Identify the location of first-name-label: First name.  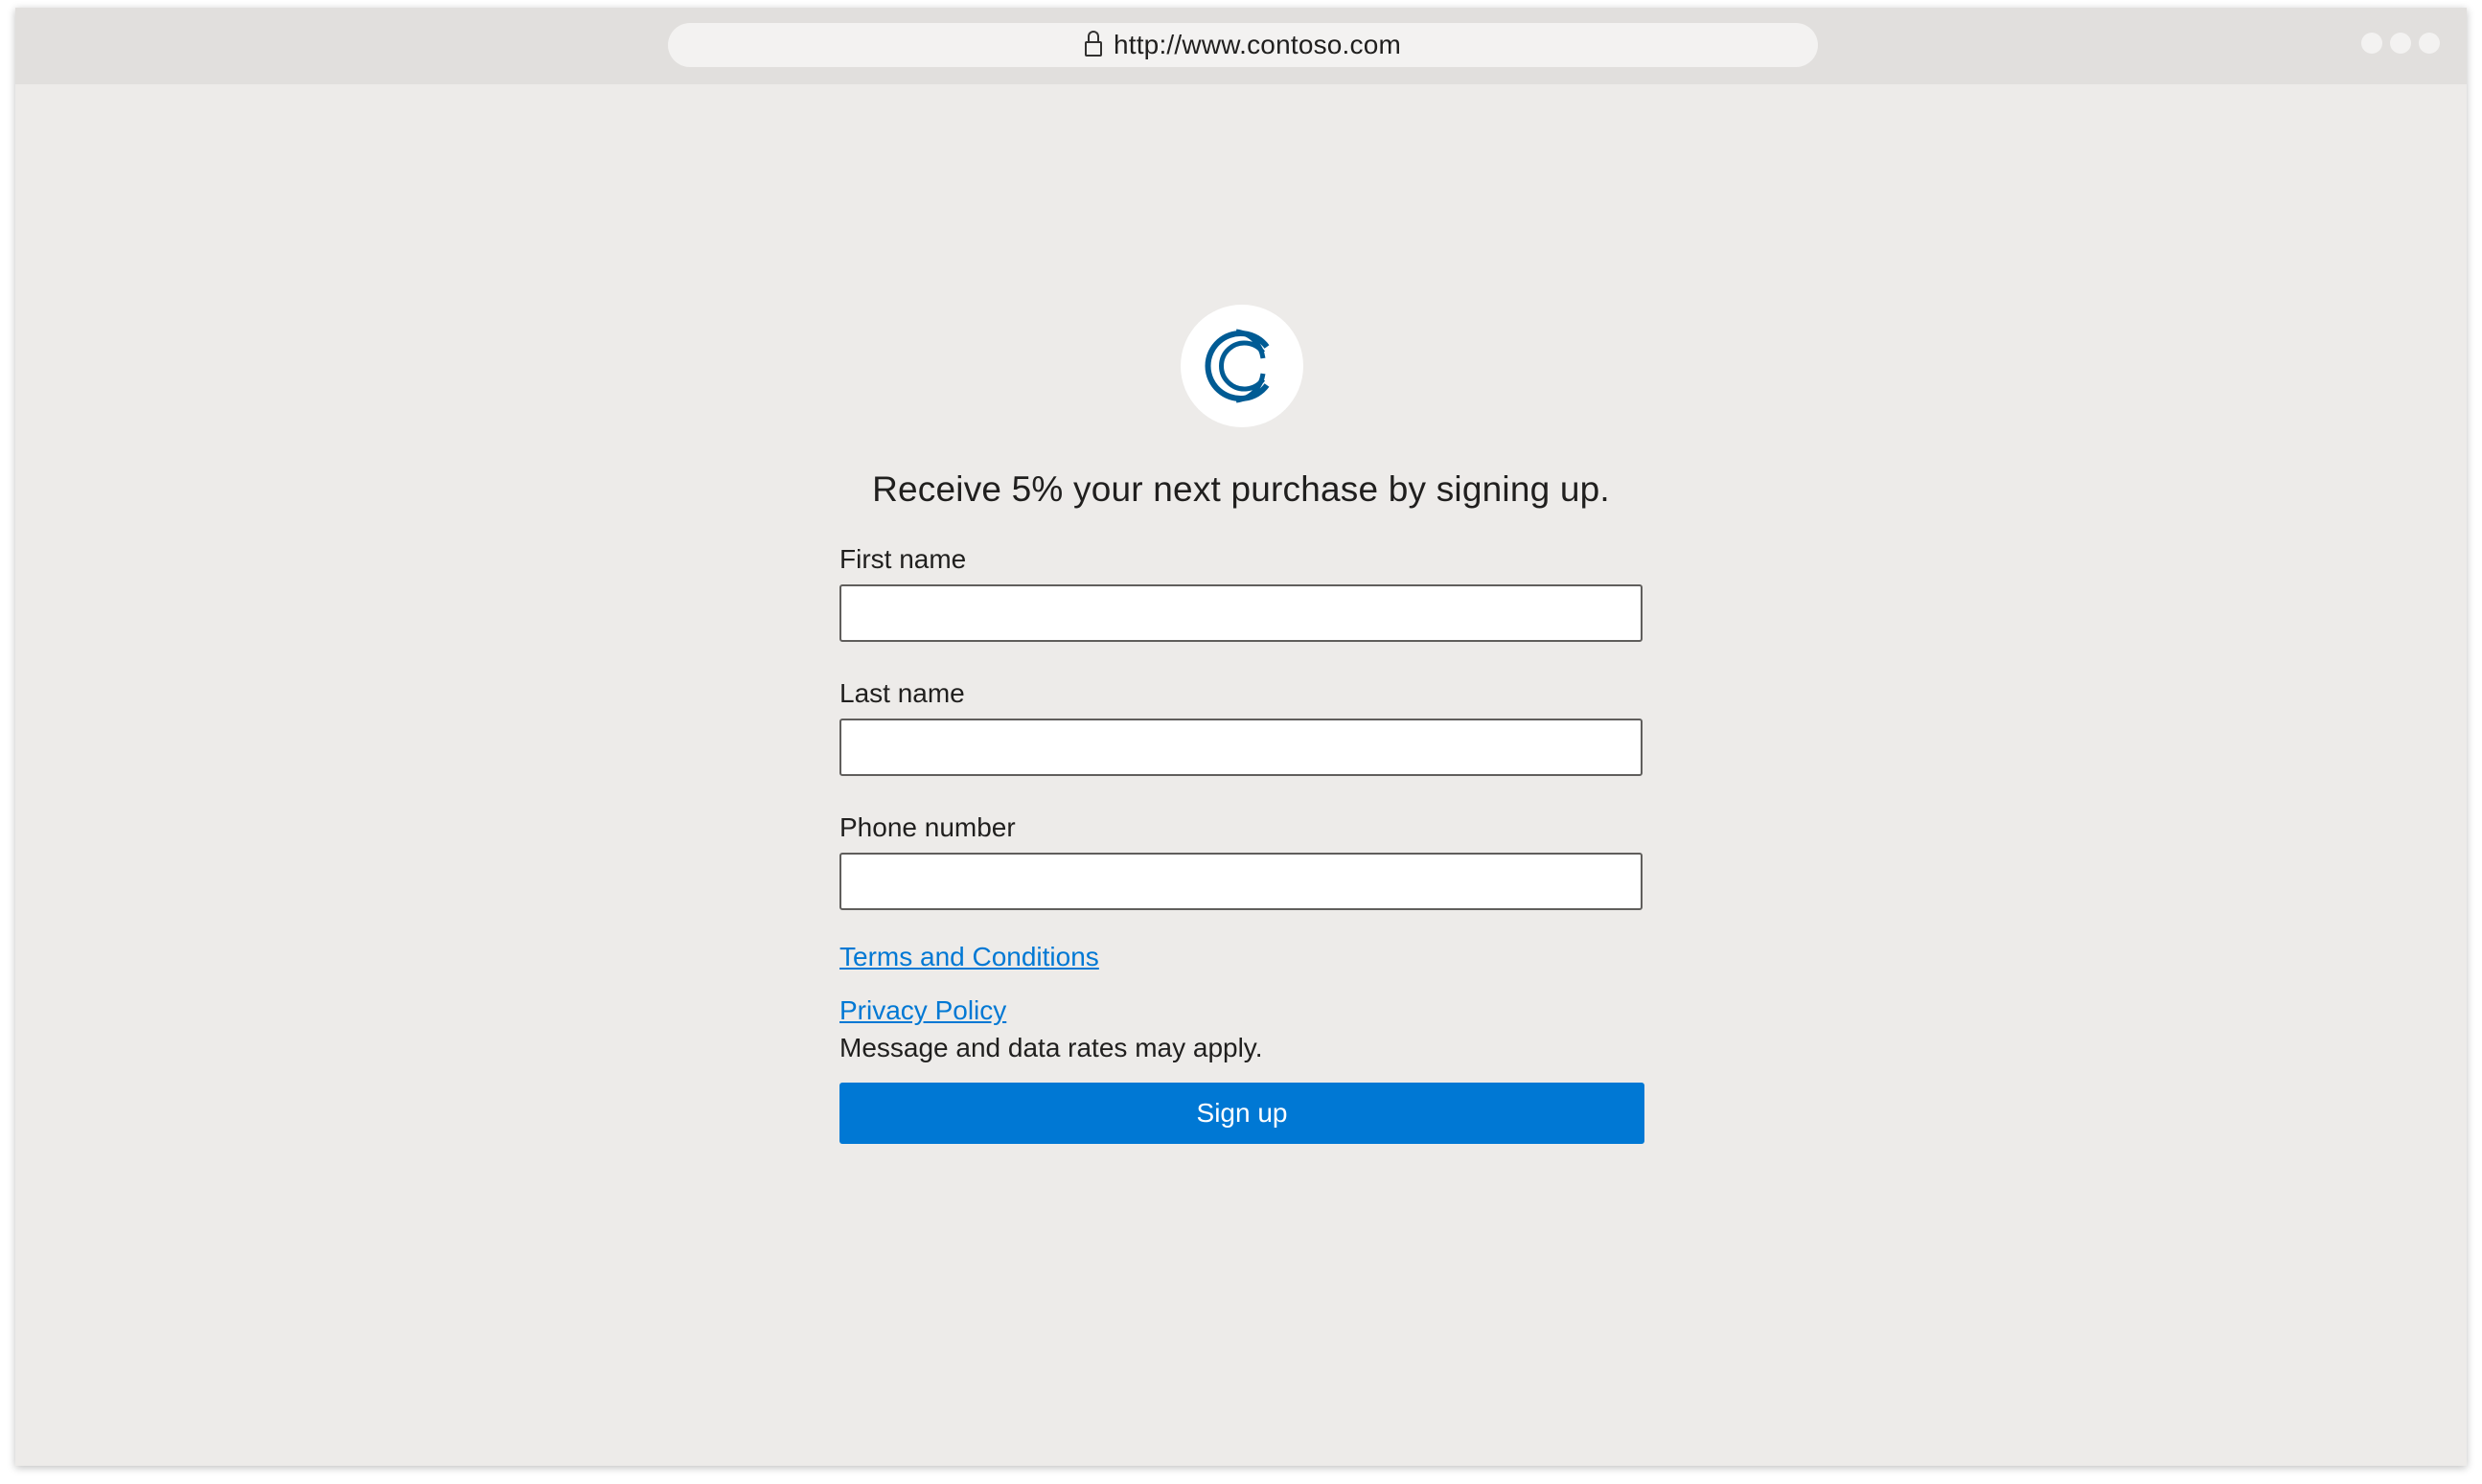
(903, 559).